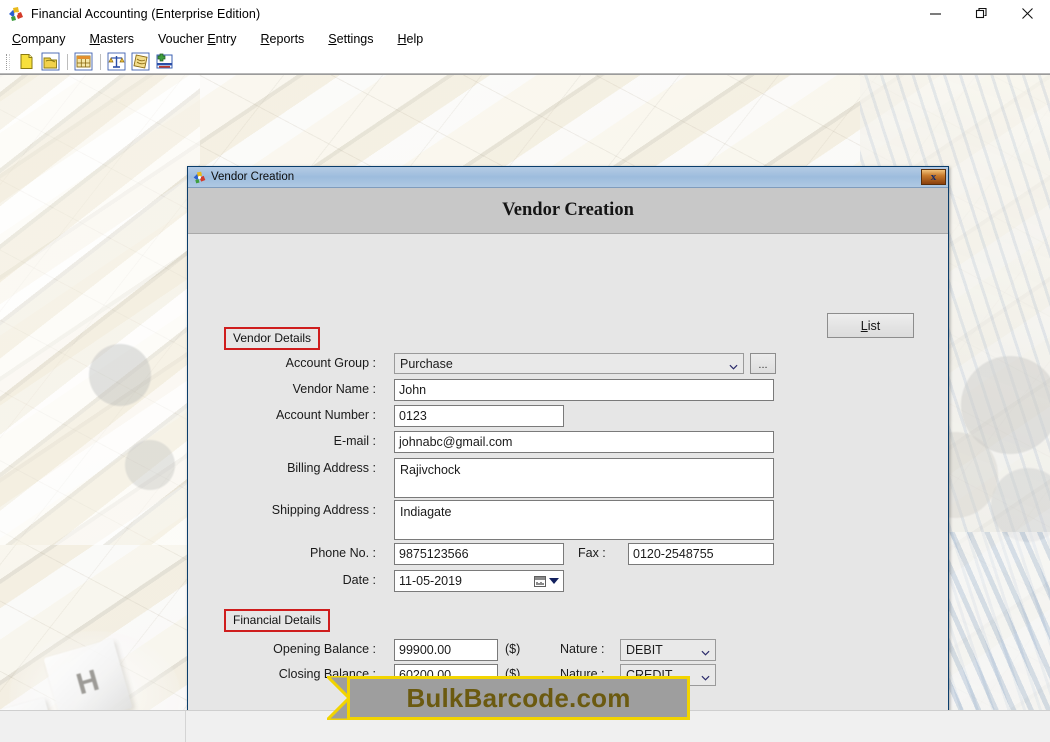 The height and width of the screenshot is (742, 1050). What do you see at coordinates (331, 468) in the screenshot?
I see `billing-address-label: Billing Address :` at bounding box center [331, 468].